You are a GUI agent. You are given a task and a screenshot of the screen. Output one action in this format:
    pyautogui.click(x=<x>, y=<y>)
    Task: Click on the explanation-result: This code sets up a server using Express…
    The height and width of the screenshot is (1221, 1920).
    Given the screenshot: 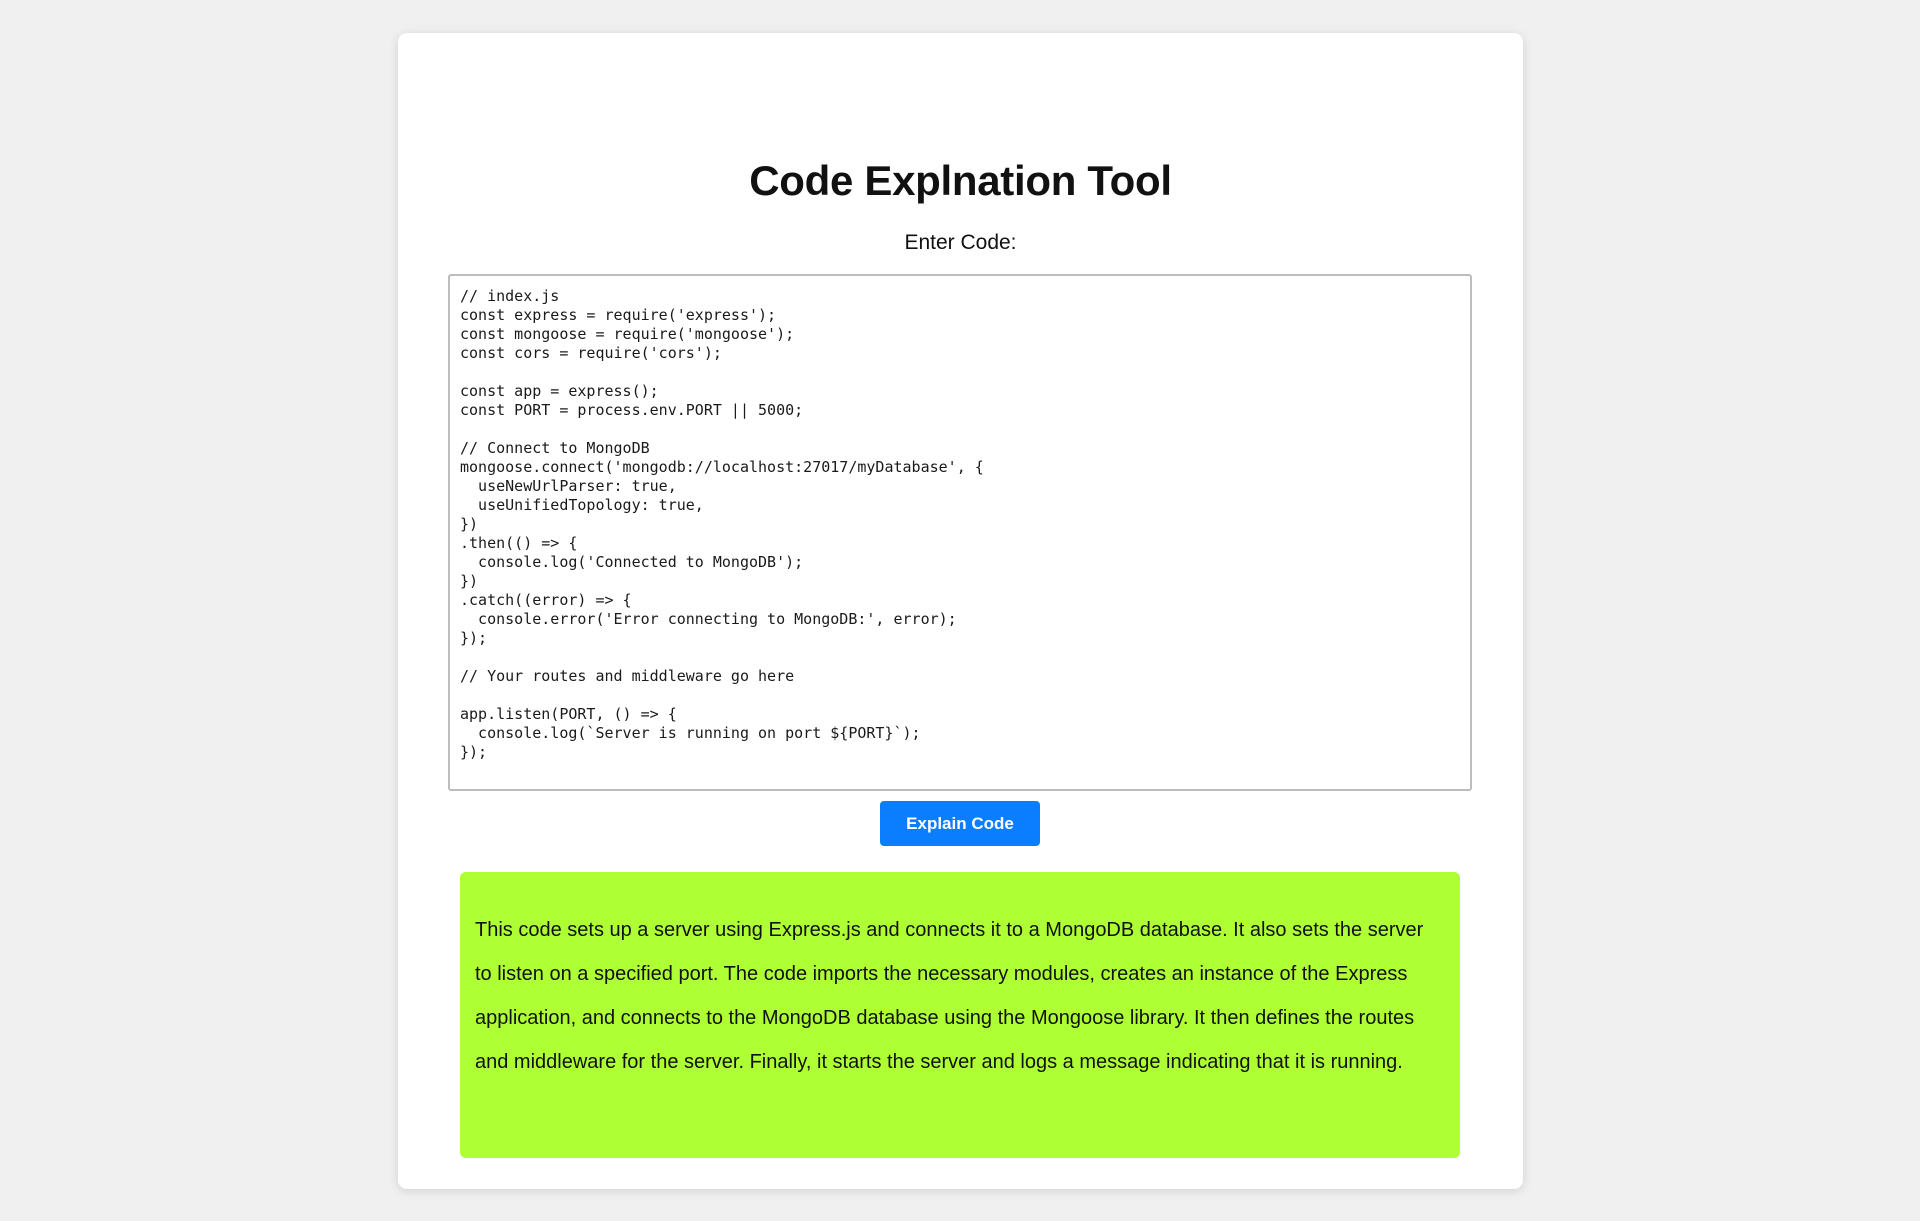 What is the action you would take?
    pyautogui.click(x=960, y=1015)
    